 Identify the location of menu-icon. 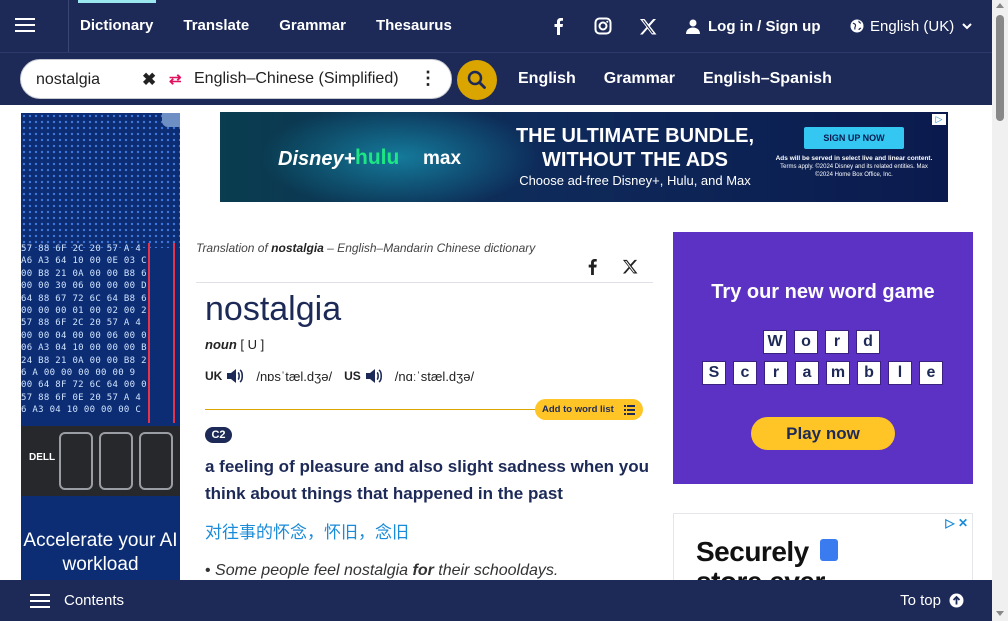
(34, 26).